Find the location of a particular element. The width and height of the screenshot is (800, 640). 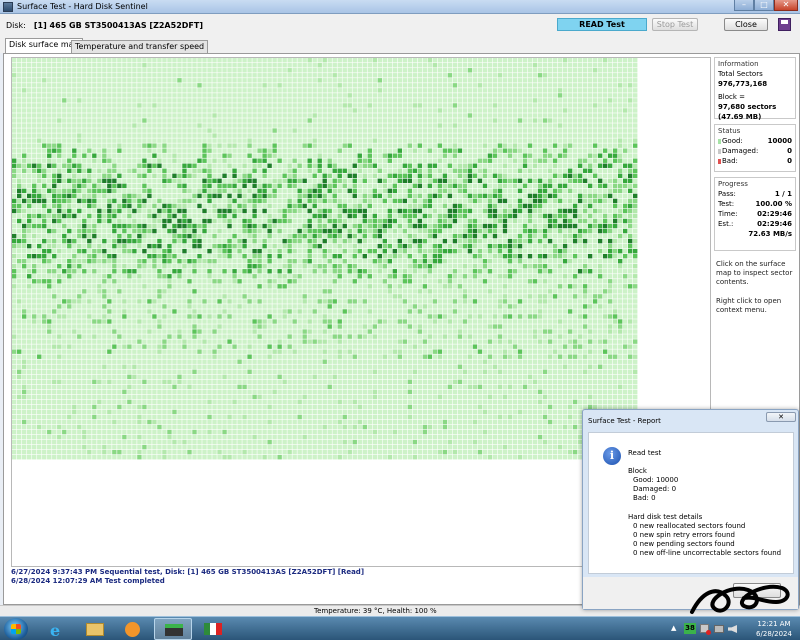

save-icon is located at coordinates (784, 24).